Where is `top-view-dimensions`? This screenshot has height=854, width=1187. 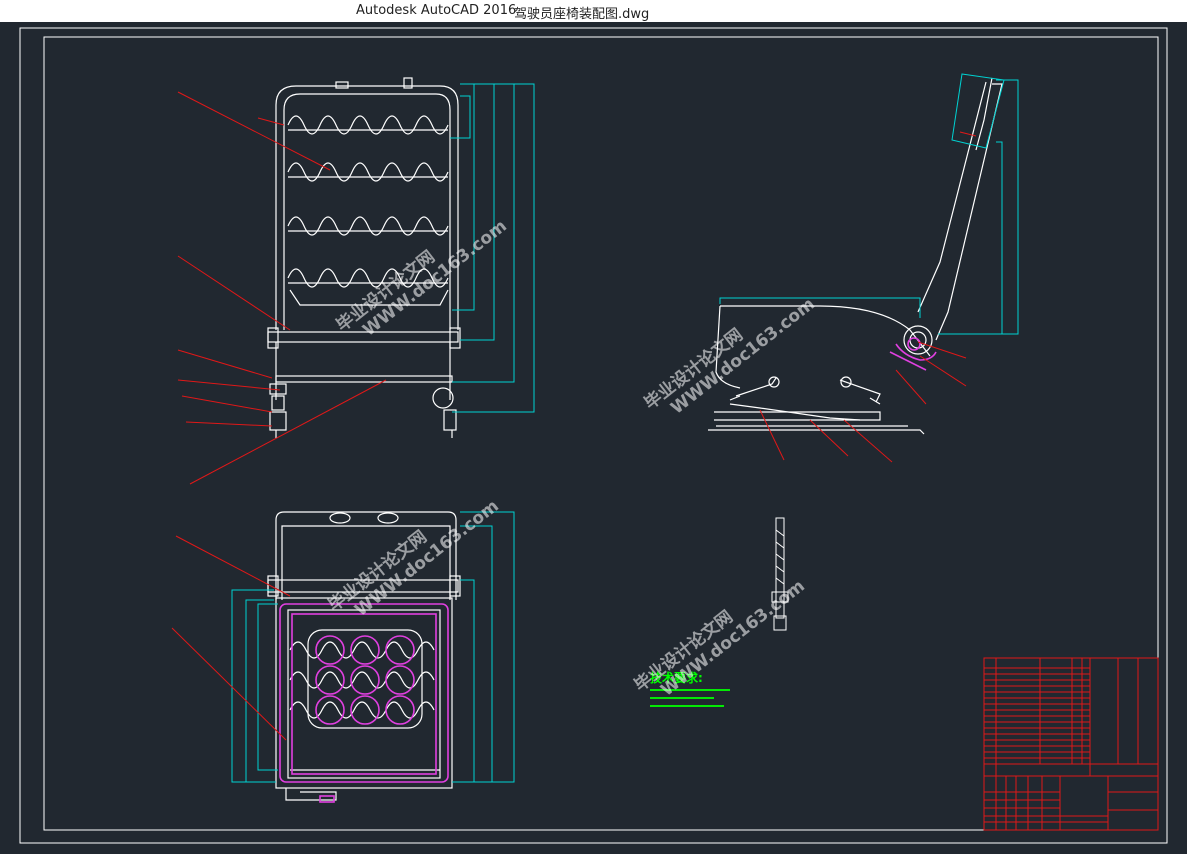
top-view-dimensions is located at coordinates (373, 647).